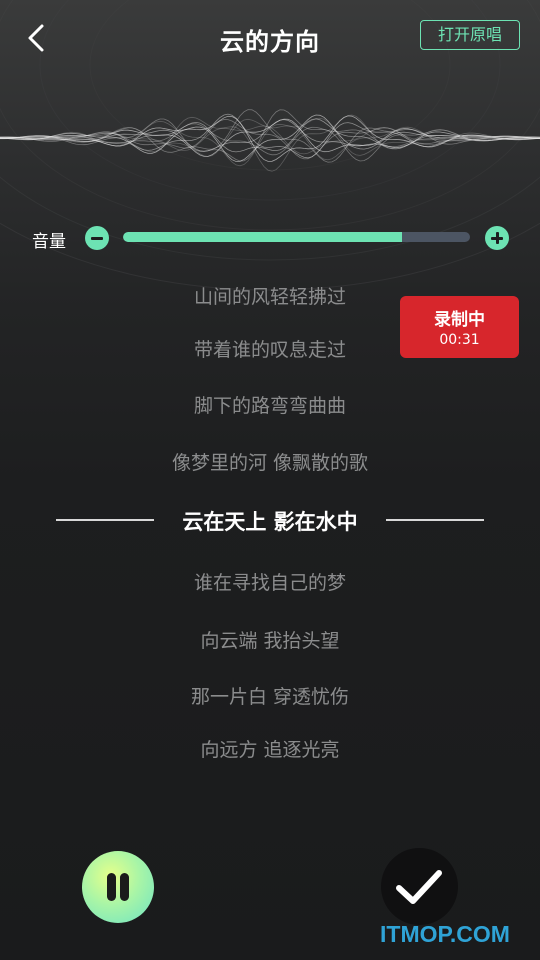  What do you see at coordinates (269, 406) in the screenshot?
I see `lyric-line: 脚下的路弯弯曲曲` at bounding box center [269, 406].